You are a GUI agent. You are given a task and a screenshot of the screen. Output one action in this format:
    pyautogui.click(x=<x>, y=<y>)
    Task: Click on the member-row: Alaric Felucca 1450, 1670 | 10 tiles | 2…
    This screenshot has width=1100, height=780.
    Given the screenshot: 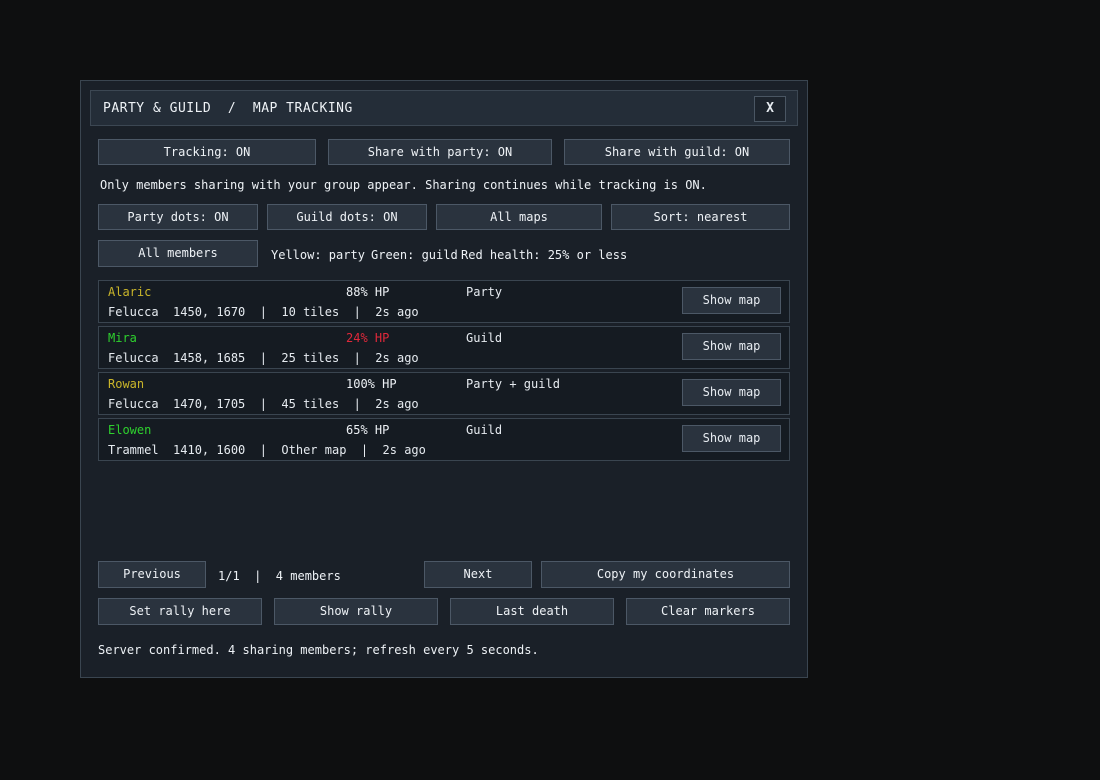 What is the action you would take?
    pyautogui.click(x=444, y=301)
    